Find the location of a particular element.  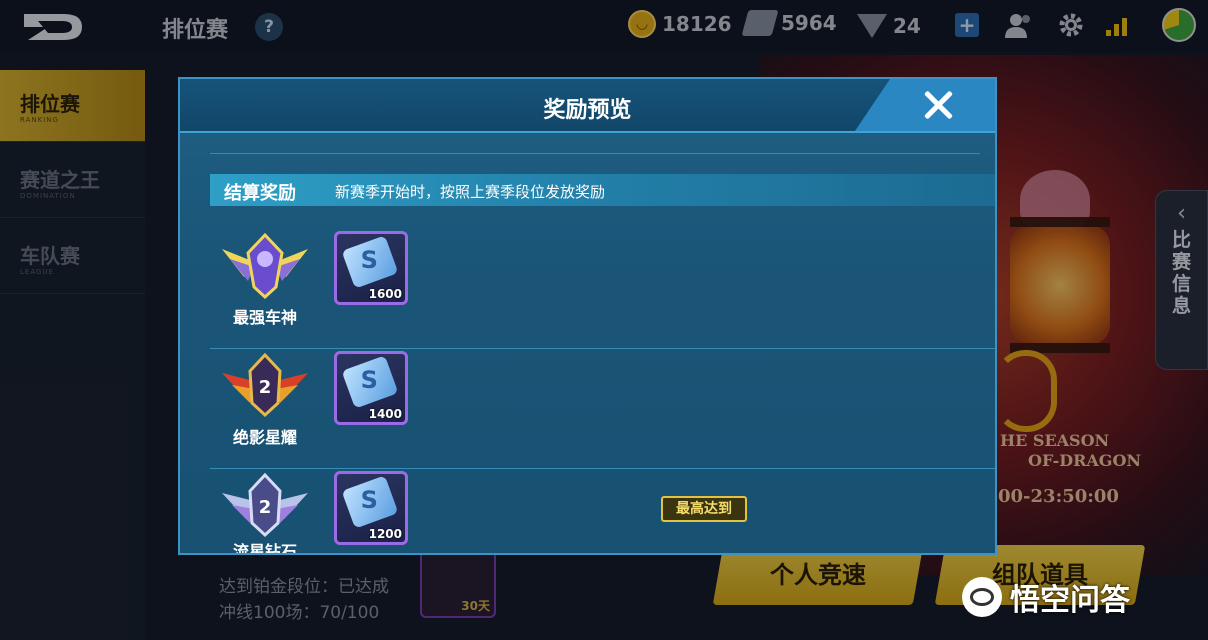

reward-item: 1200 is located at coordinates (371, 508).